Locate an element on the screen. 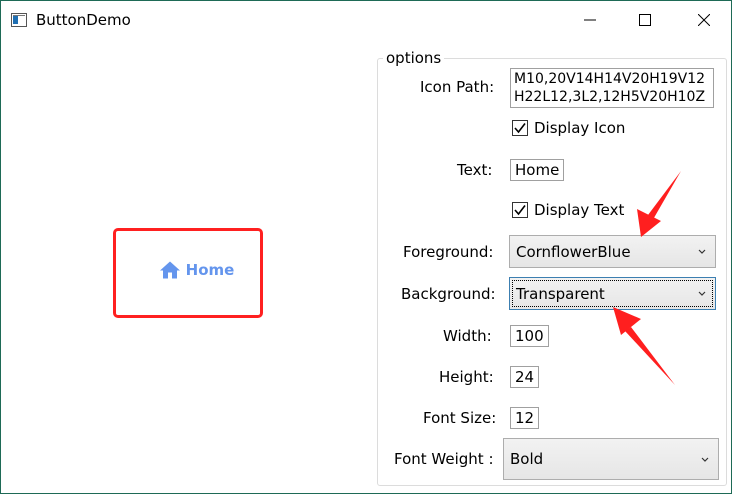 Image resolution: width=732 pixels, height=494 pixels. display-icon-checkbox: Display Icon is located at coordinates (568, 128).